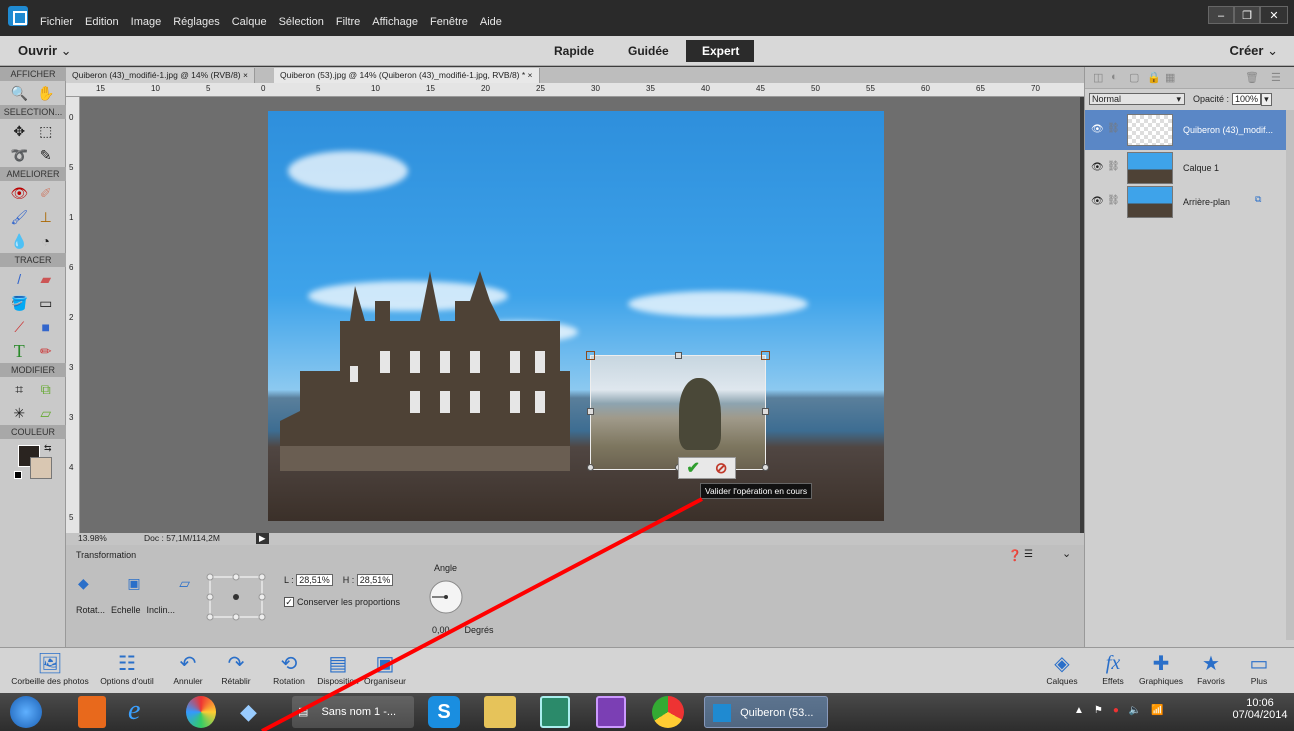  I want to click on blur-tool-icon: 💧, so click(19, 241).